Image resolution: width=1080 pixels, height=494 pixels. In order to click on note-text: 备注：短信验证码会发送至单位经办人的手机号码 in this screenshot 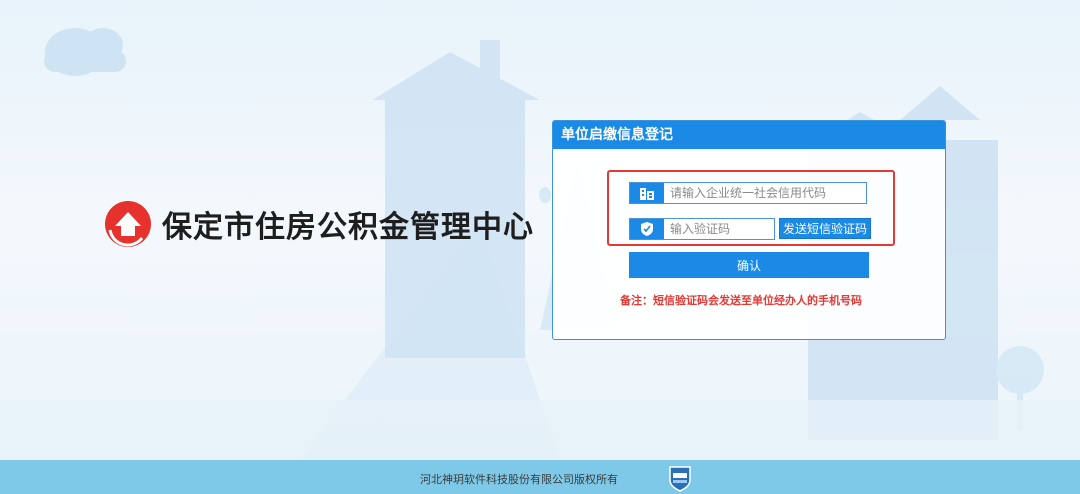, I will do `click(741, 300)`.